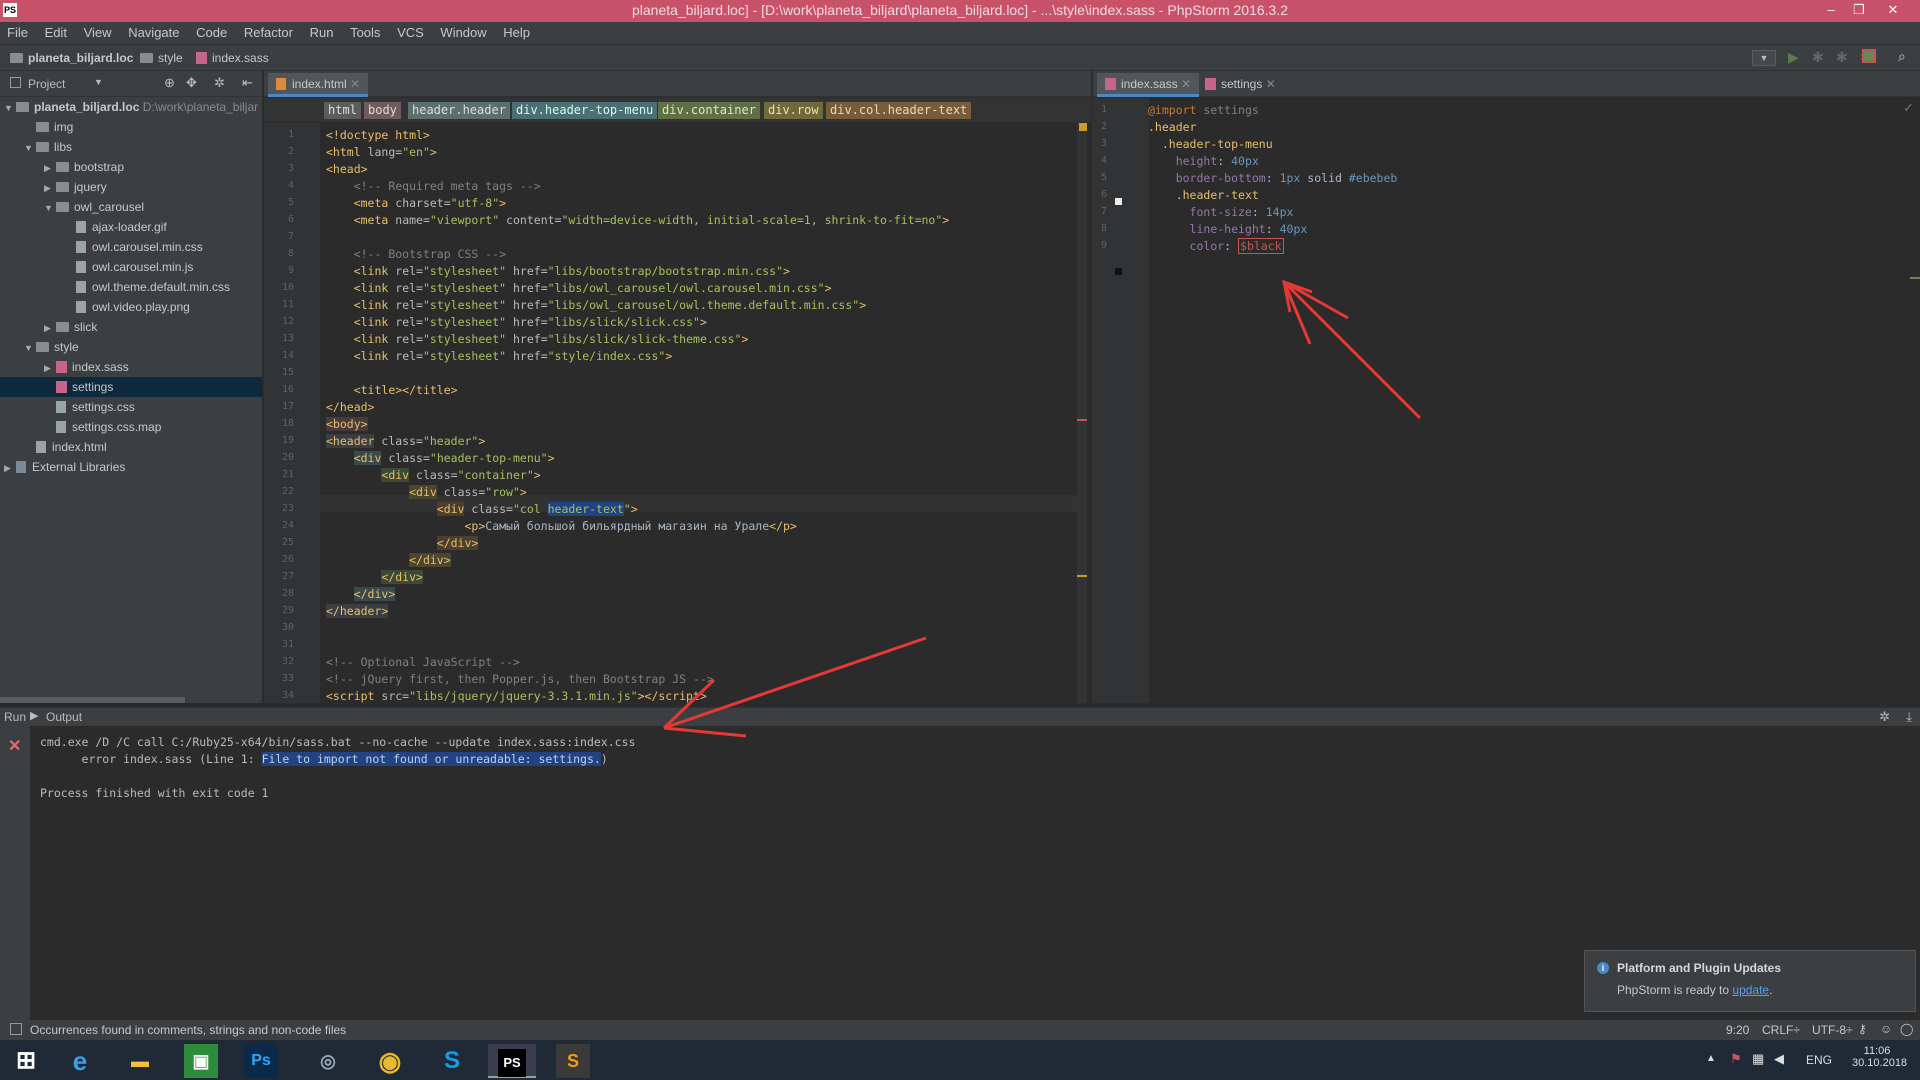 The height and width of the screenshot is (1080, 1920). I want to click on tag-crumb-top-menu: div.header-top-menu, so click(585, 110).